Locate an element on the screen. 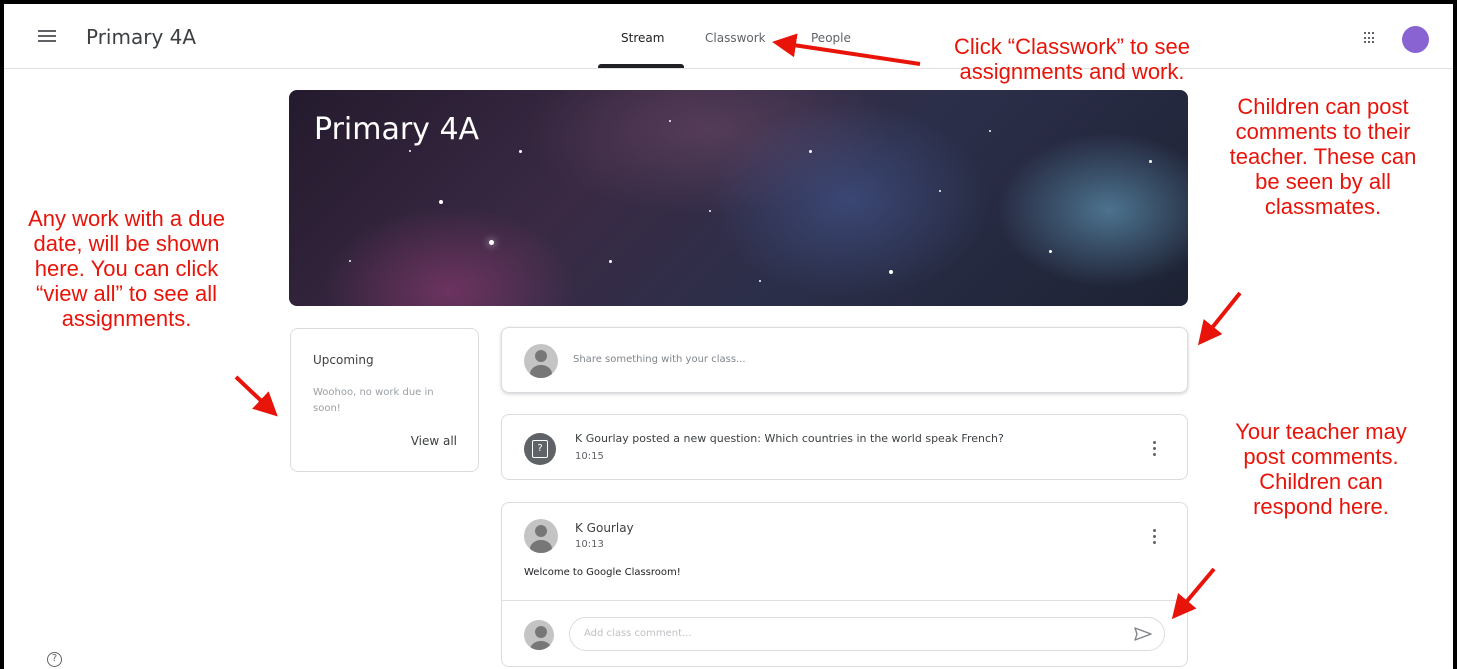 This screenshot has height=669, width=1457. account-avatar is located at coordinates (1415, 39).